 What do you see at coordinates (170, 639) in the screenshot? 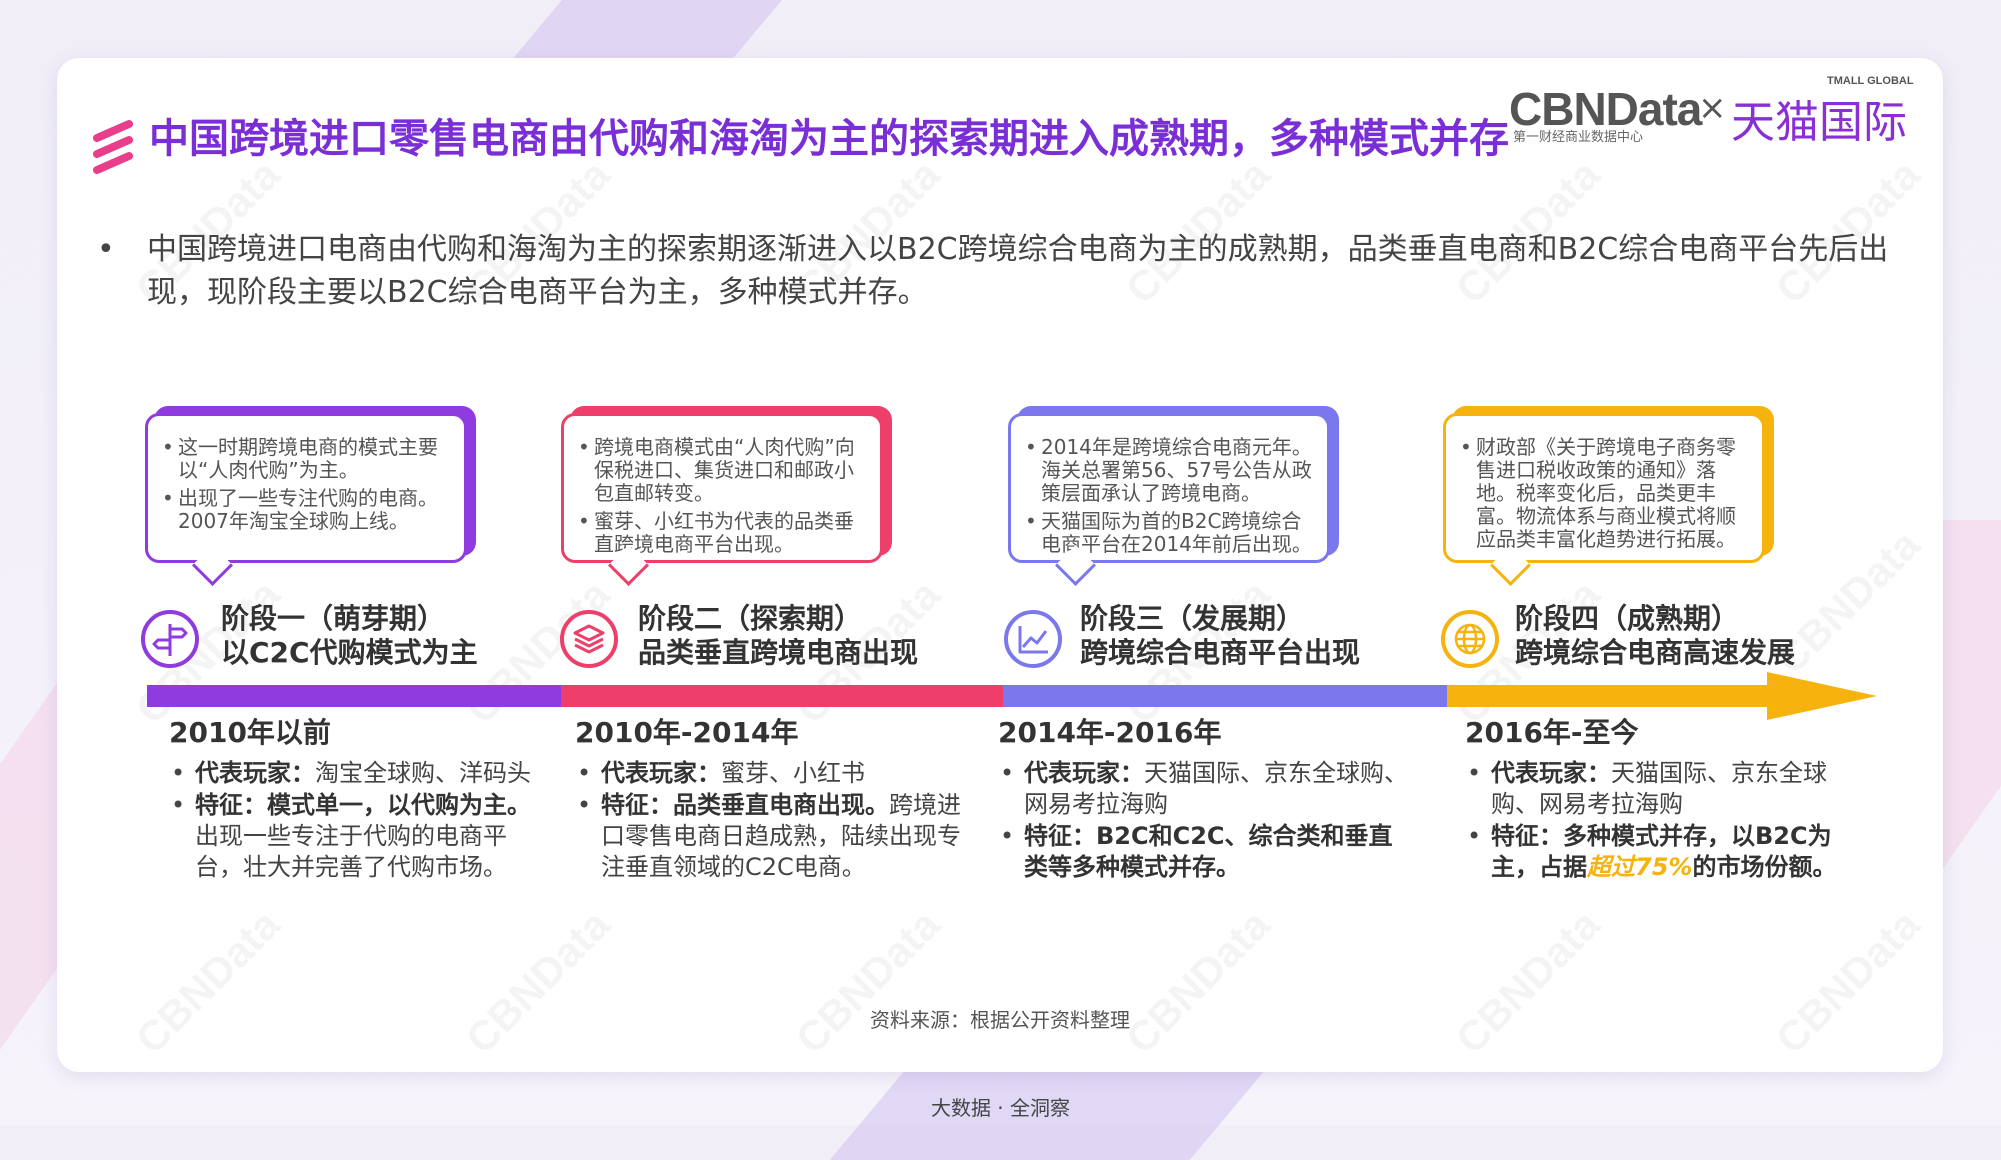
I see `signpost-icon` at bounding box center [170, 639].